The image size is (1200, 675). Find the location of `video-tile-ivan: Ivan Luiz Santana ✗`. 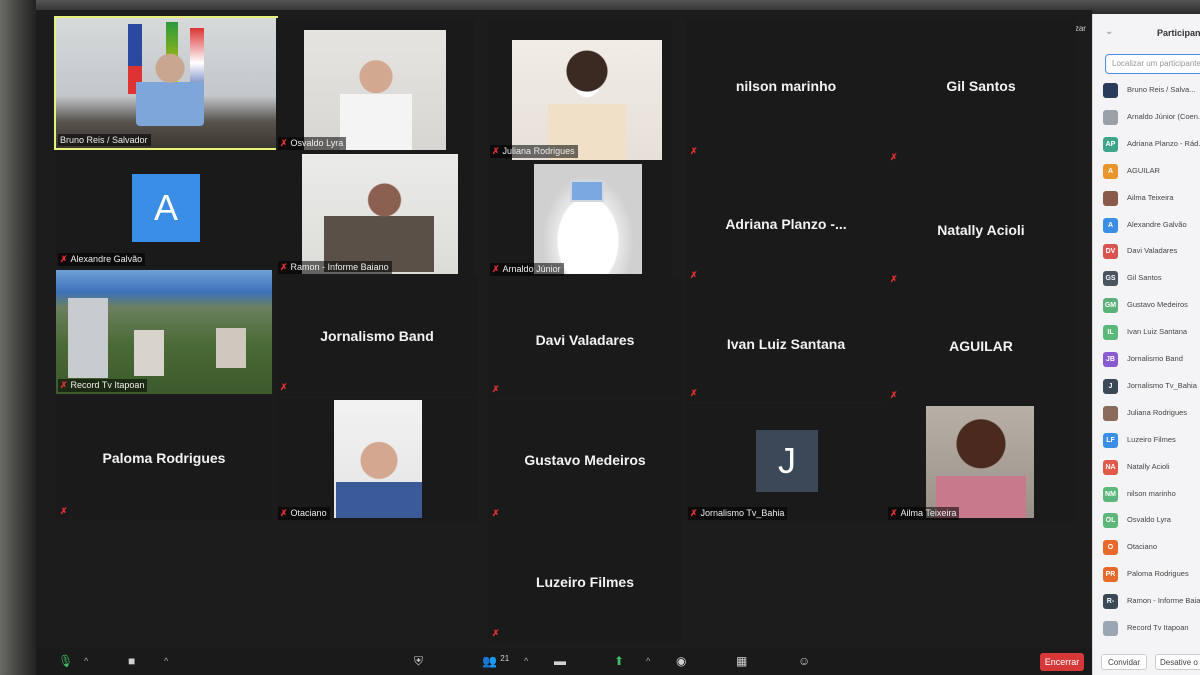

video-tile-ivan: Ivan Luiz Santana ✗ is located at coordinates (786, 343).